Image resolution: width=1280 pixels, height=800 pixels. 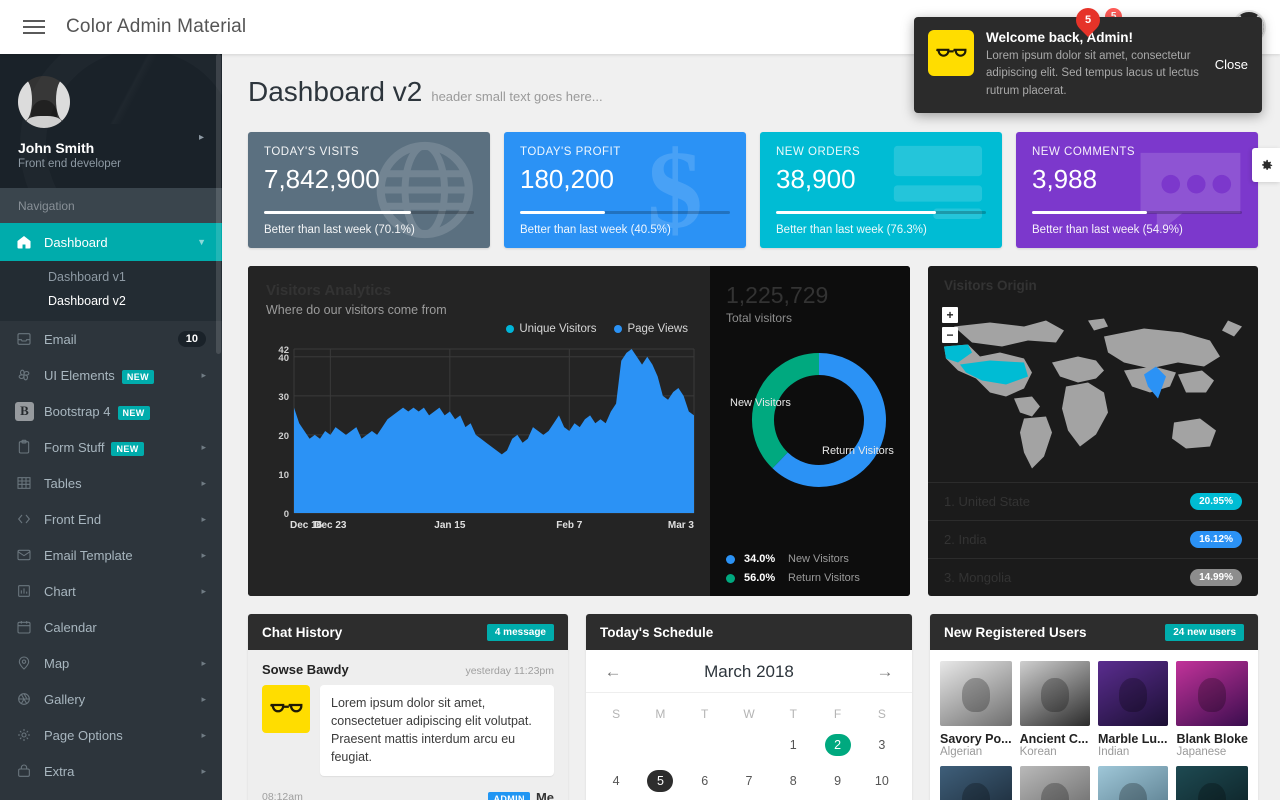 What do you see at coordinates (616, 781) in the screenshot?
I see `calendar-day: 4` at bounding box center [616, 781].